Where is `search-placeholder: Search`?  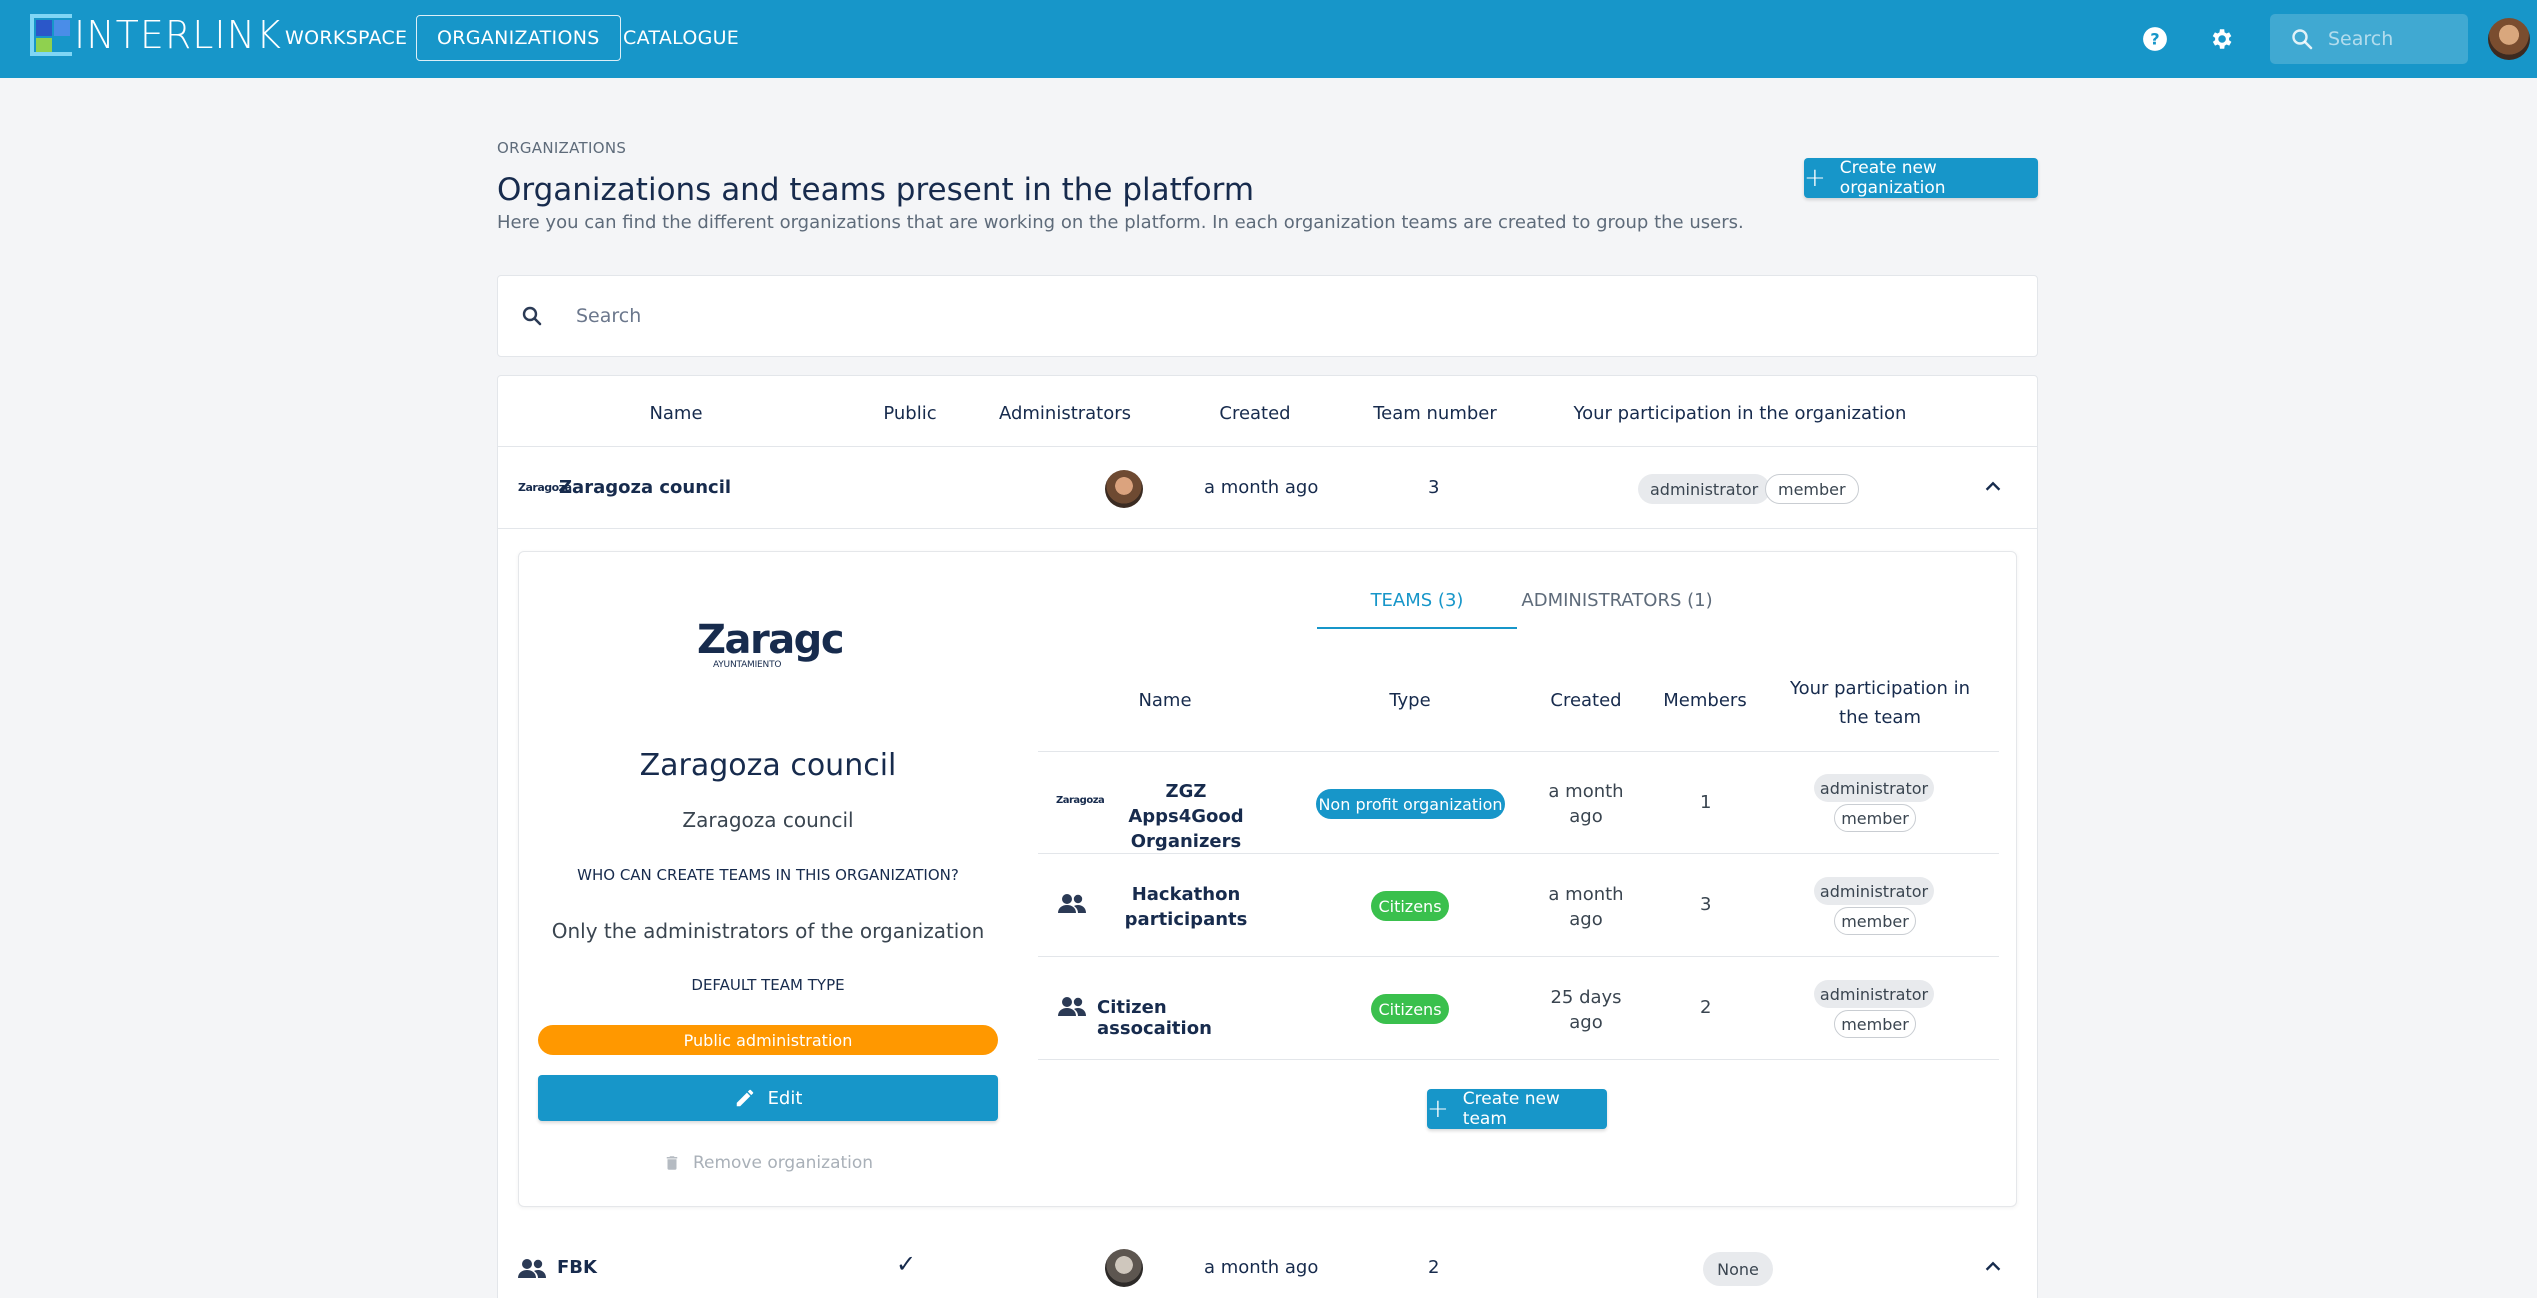
search-placeholder: Search is located at coordinates (609, 316).